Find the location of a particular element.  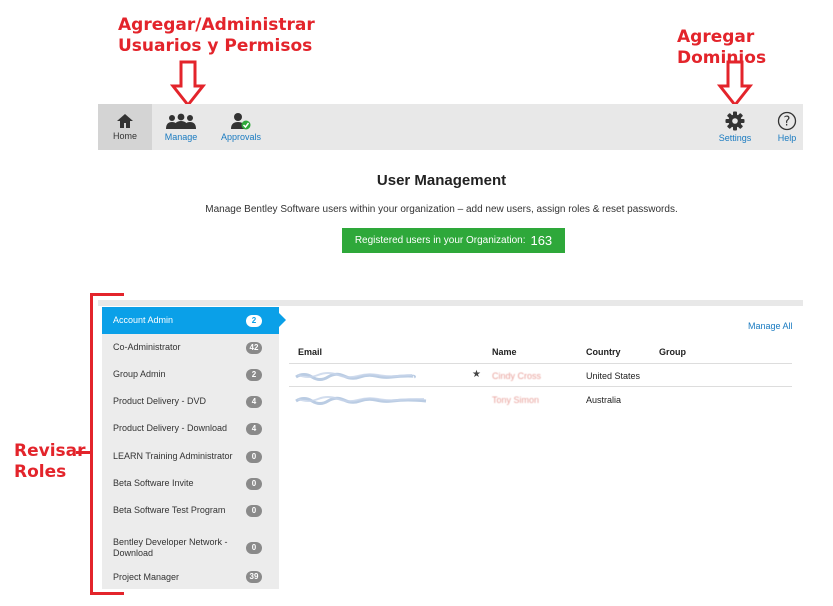

user-name: Cindy Cross is located at coordinates (517, 376).